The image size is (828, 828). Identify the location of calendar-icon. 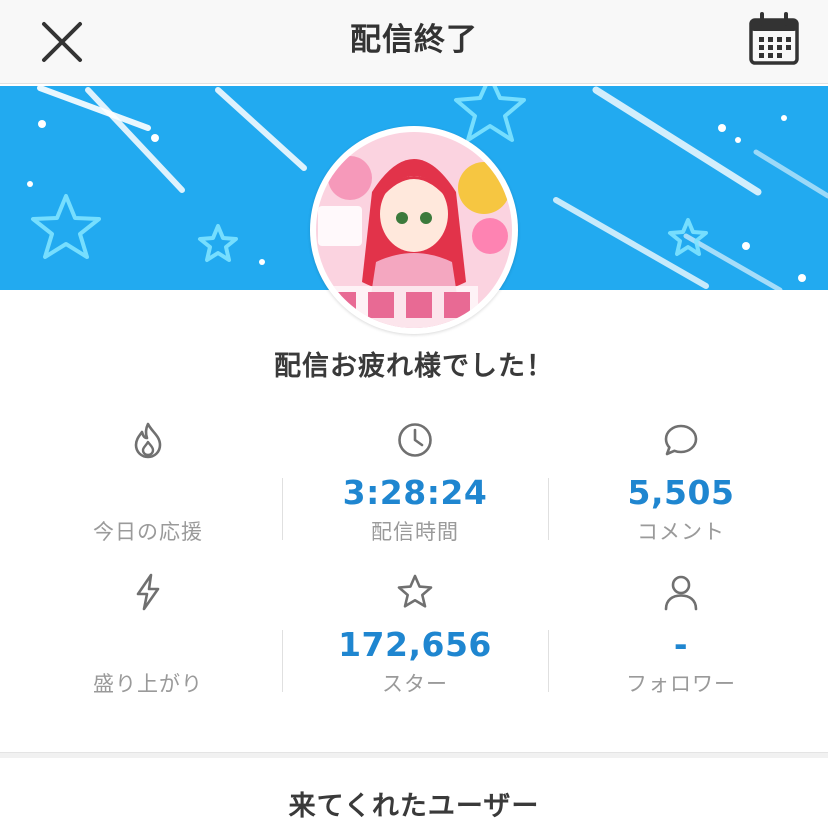
(774, 38).